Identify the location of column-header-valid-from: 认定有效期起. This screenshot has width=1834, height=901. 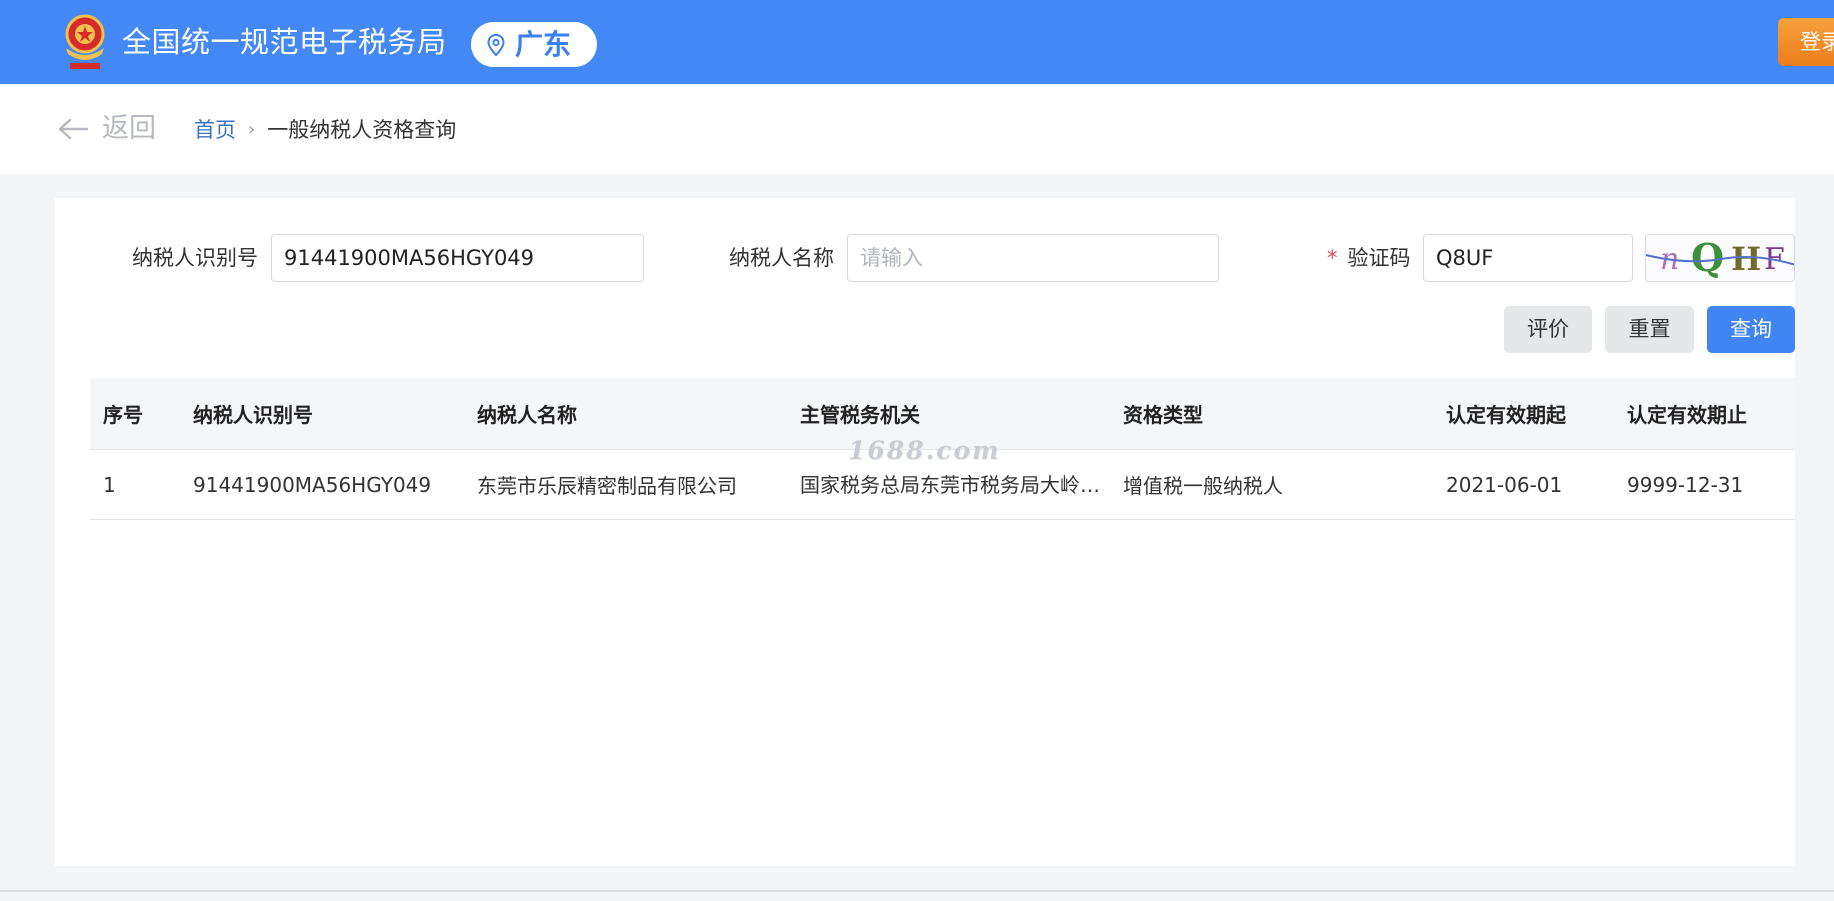
(1506, 415).